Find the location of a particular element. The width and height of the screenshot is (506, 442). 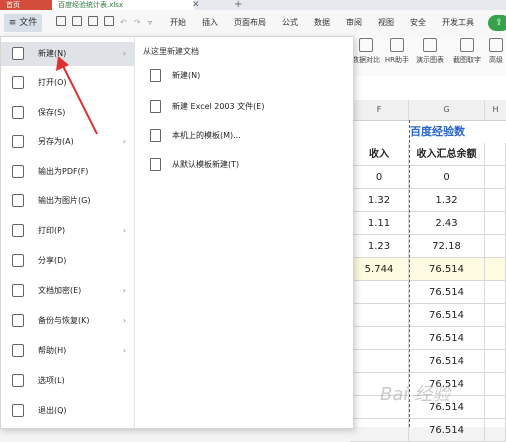

grid-cell: 1.23 is located at coordinates (379, 246).